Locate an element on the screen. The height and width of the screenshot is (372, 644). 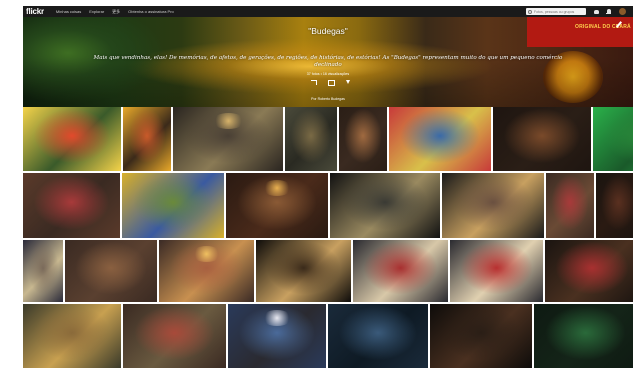
notifications-bell-icon is located at coordinates (608, 11).